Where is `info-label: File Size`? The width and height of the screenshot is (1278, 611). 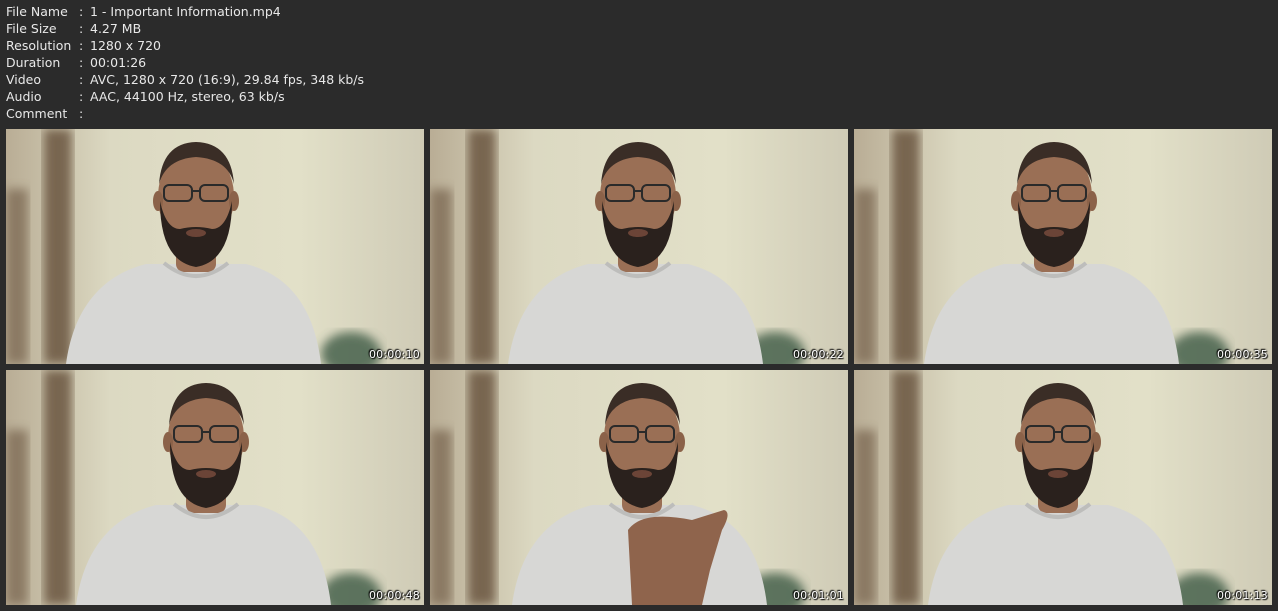
info-label: File Size is located at coordinates (31, 28).